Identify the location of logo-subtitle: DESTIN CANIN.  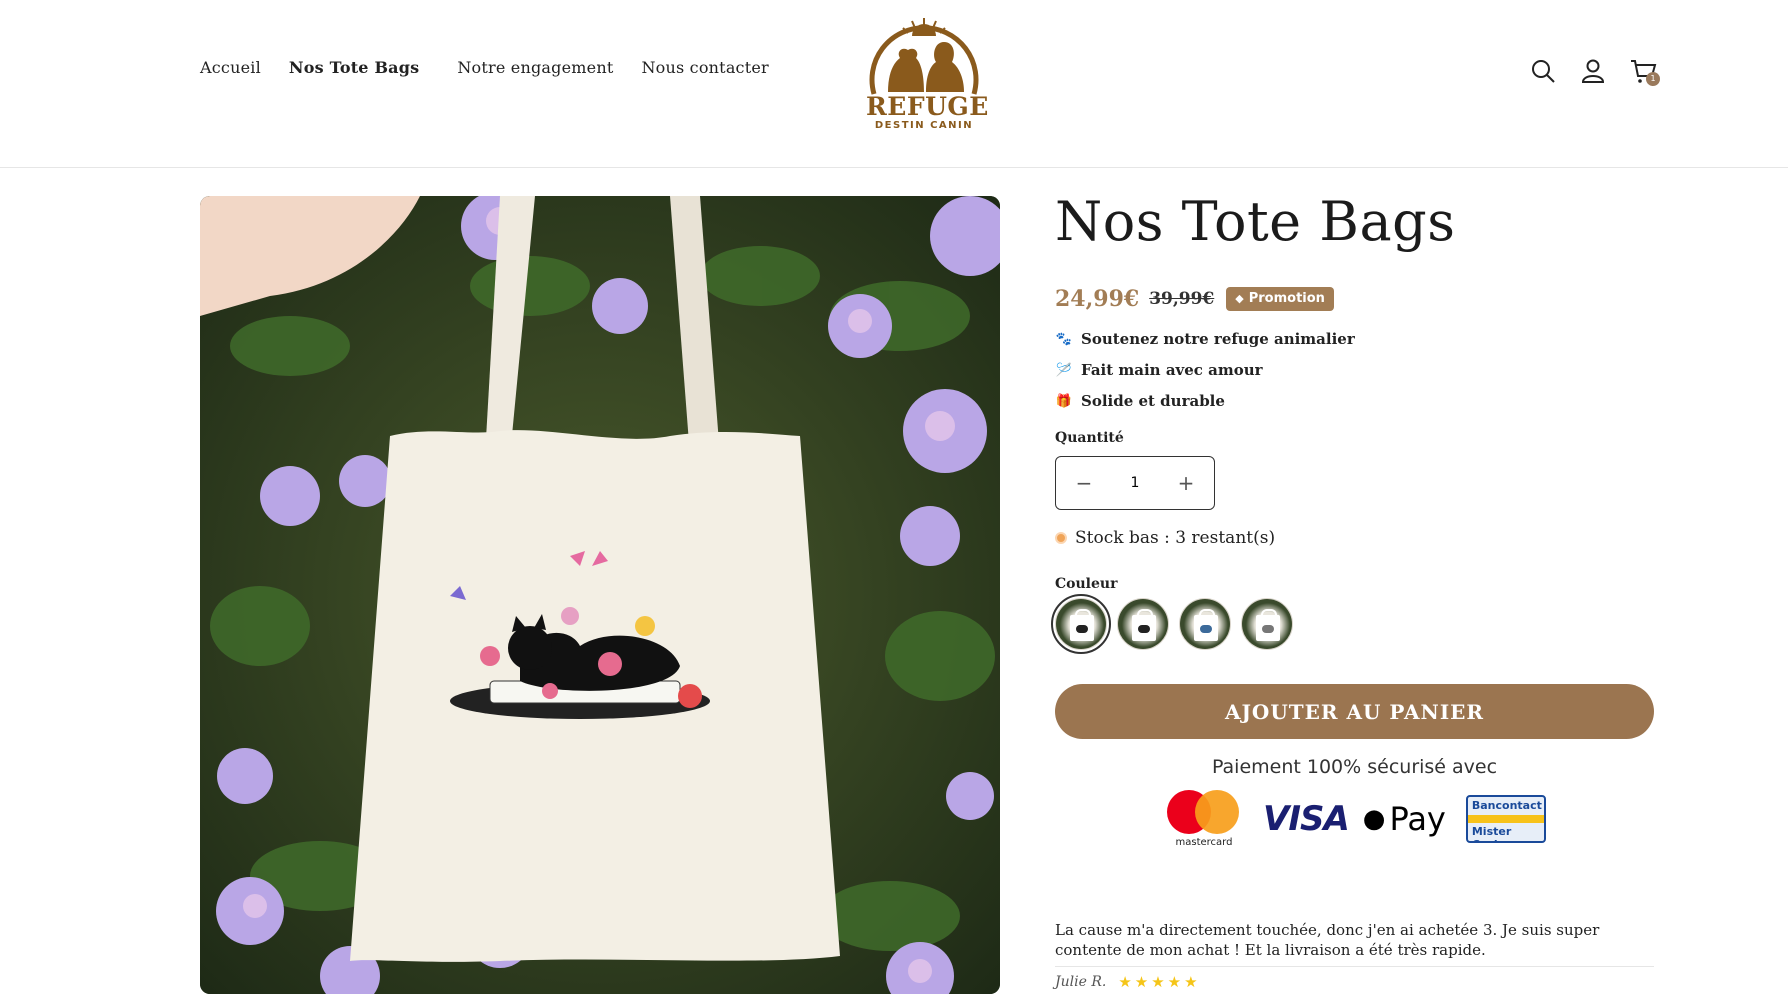
(924, 125).